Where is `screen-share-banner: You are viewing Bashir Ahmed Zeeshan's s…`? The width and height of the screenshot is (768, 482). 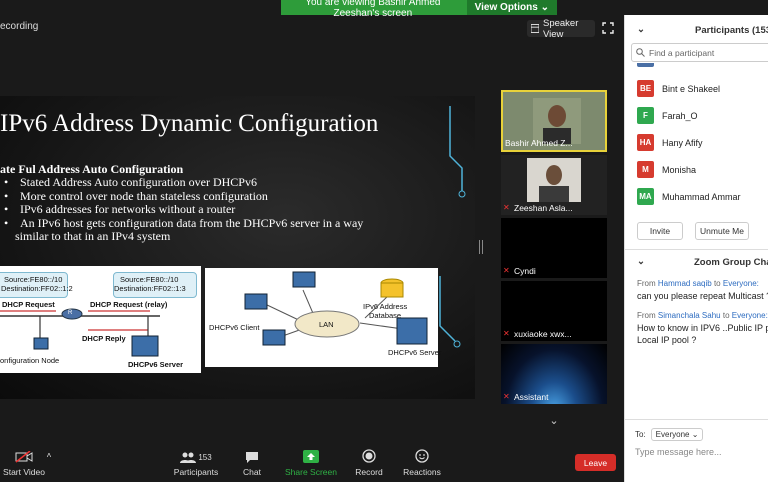
screen-share-banner: You are viewing Bashir Ahmed Zeeshan's s… is located at coordinates (419, 9).